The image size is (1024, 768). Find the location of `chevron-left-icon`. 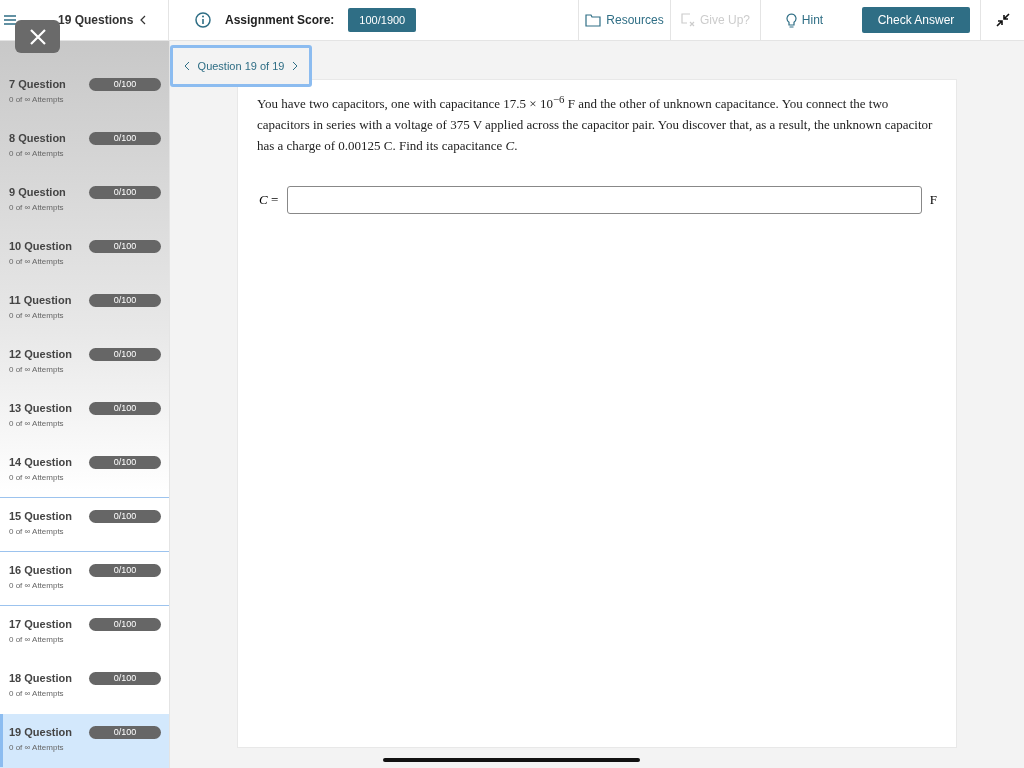

chevron-left-icon is located at coordinates (143, 20).